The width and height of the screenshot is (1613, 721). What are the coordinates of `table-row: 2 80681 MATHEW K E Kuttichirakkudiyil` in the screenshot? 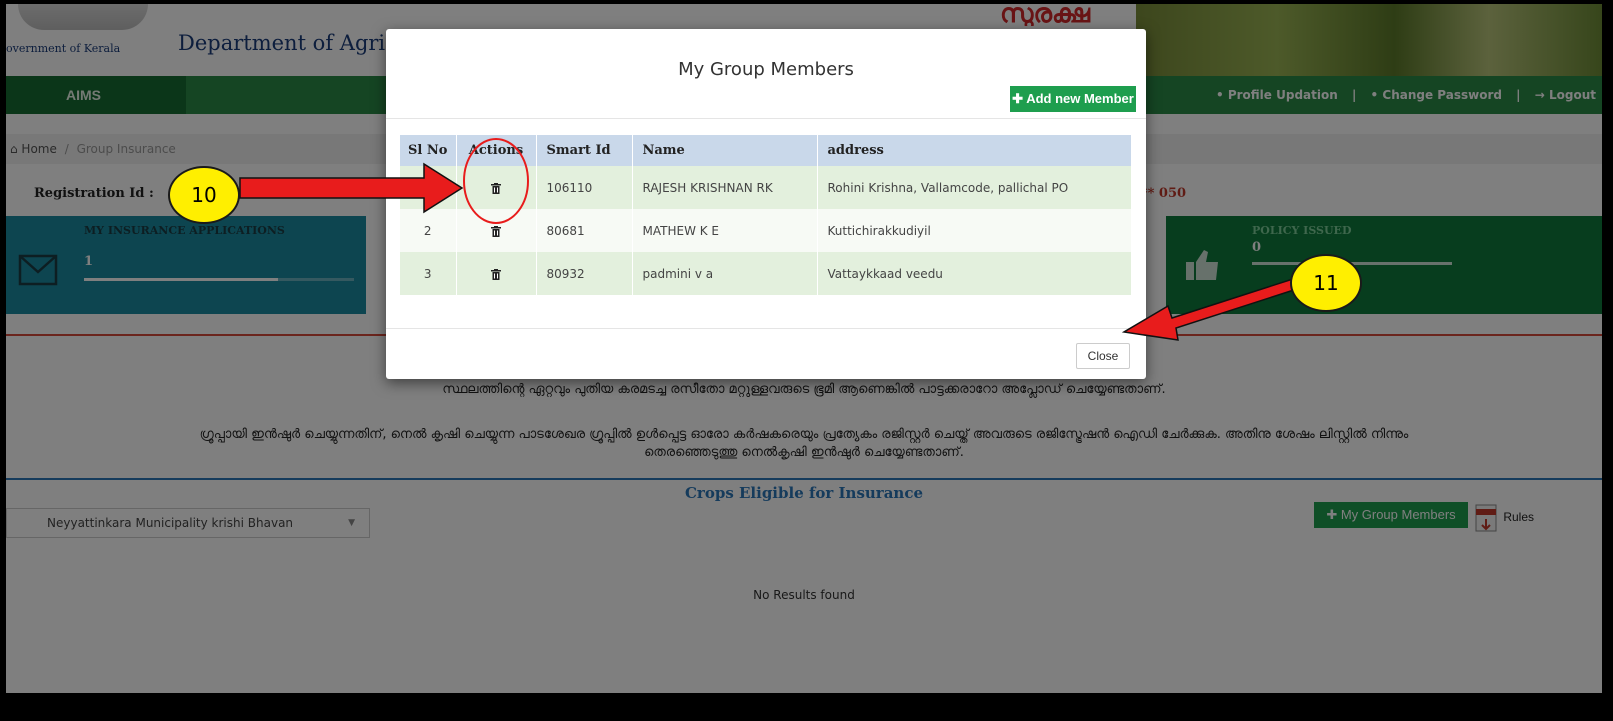 It's located at (766, 230).